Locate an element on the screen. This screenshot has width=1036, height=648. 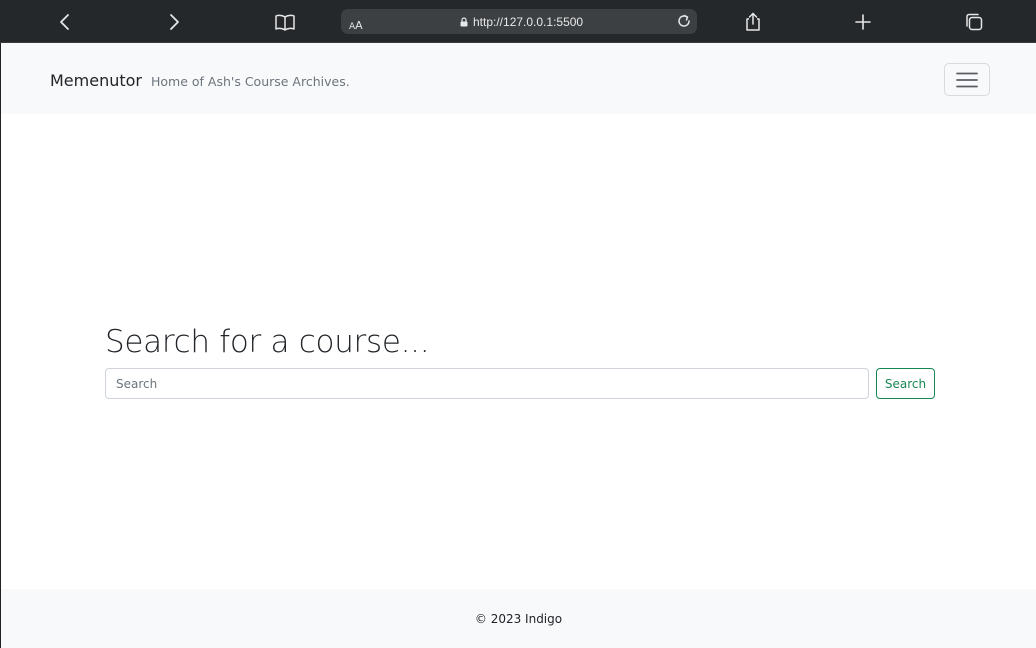
bookmarks-button is located at coordinates (285, 22).